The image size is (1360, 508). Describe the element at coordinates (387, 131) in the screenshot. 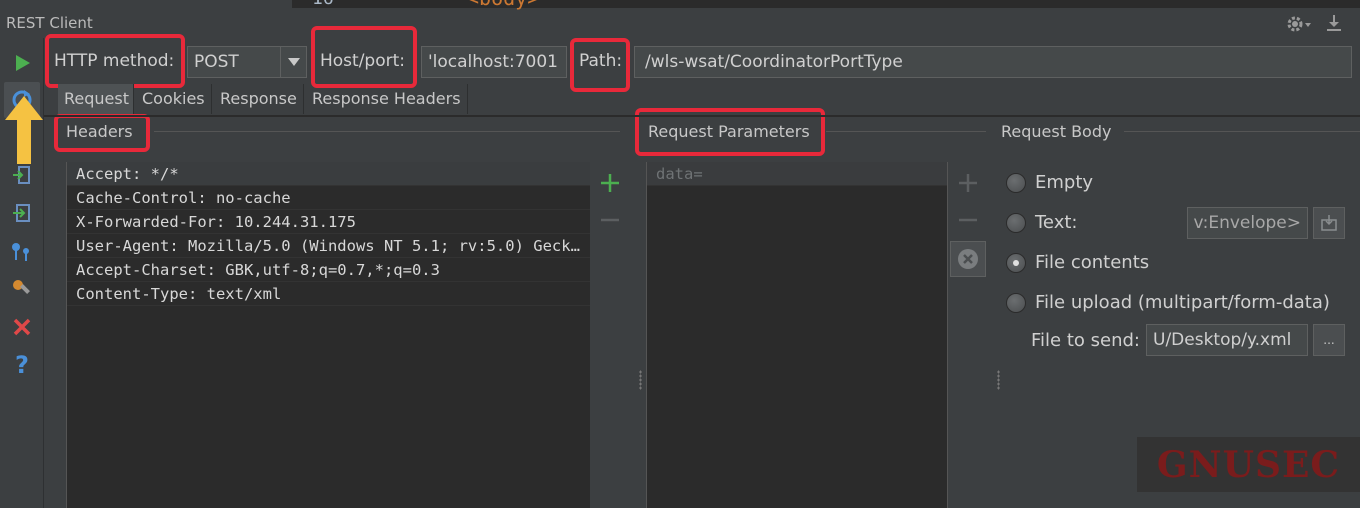

I see `headers-divider` at that location.